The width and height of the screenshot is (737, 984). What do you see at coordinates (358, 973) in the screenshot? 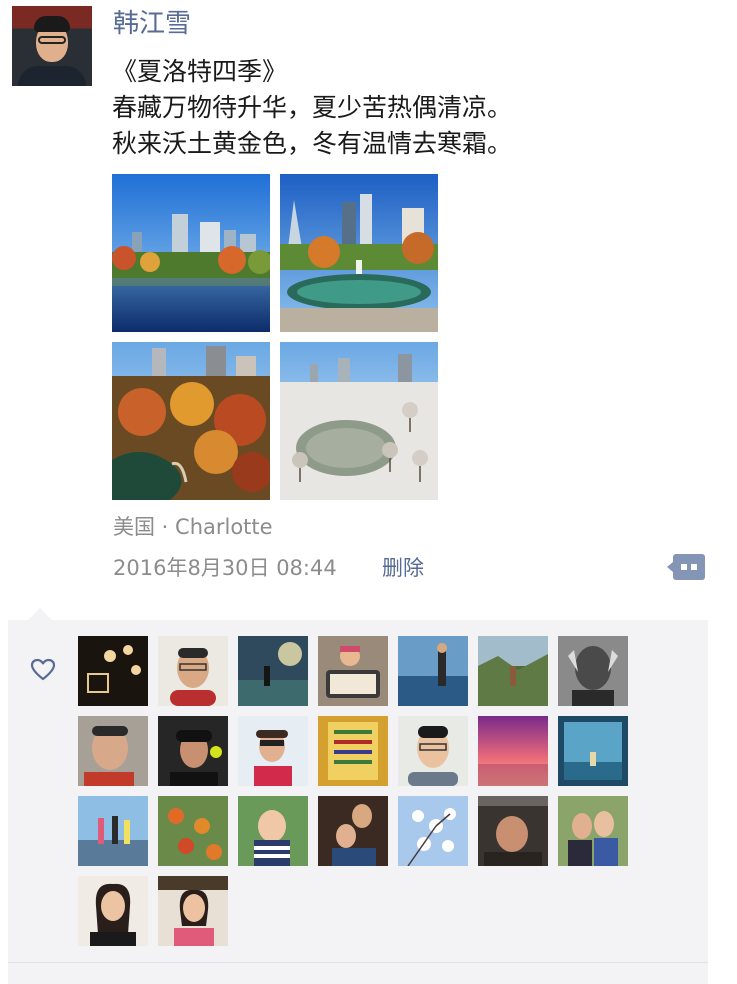
I see `feed-bottom-divider` at bounding box center [358, 973].